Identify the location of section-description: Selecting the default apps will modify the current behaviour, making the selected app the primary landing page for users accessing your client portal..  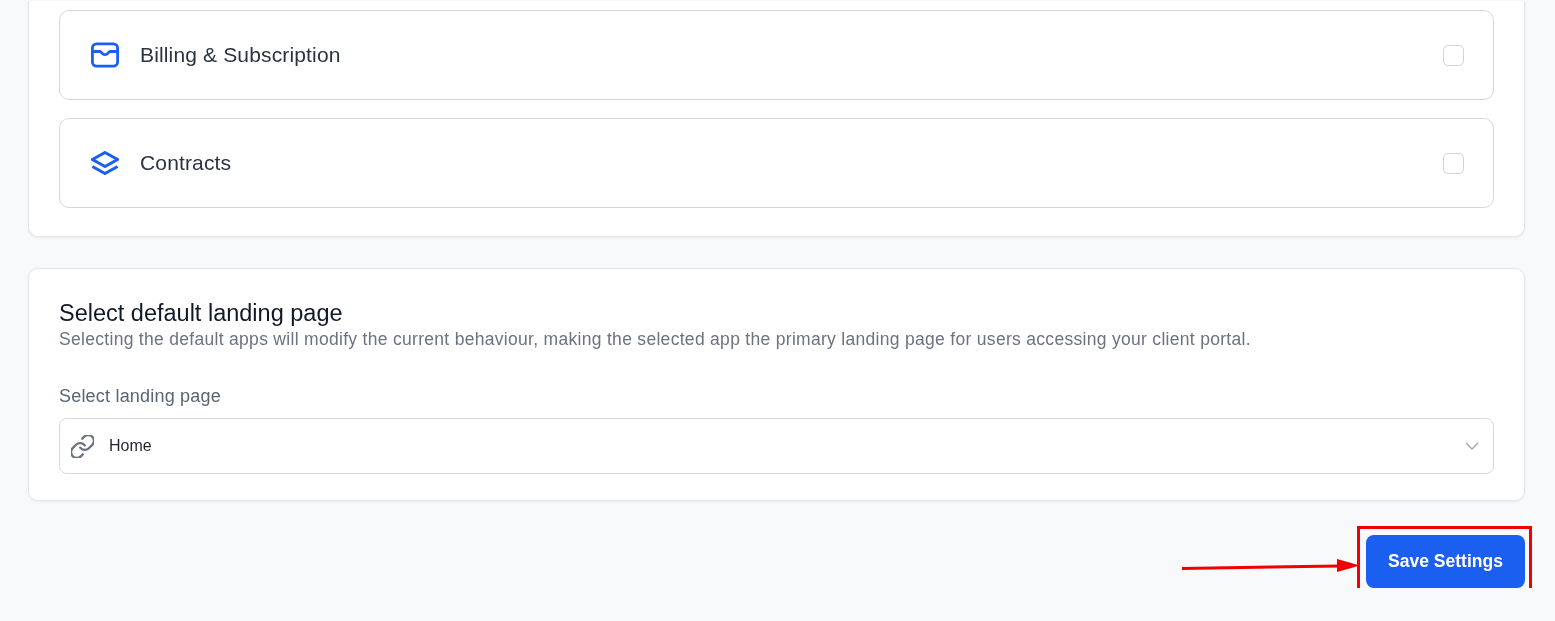
(655, 339).